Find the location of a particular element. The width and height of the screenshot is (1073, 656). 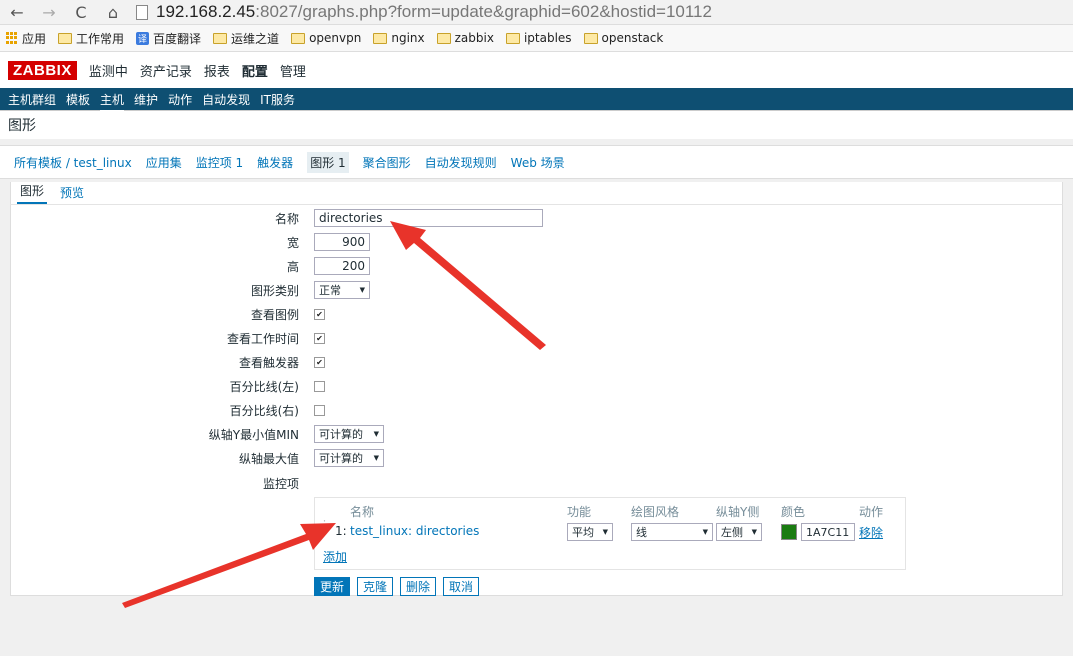

bookmark-label: 应用 is located at coordinates (34, 38).